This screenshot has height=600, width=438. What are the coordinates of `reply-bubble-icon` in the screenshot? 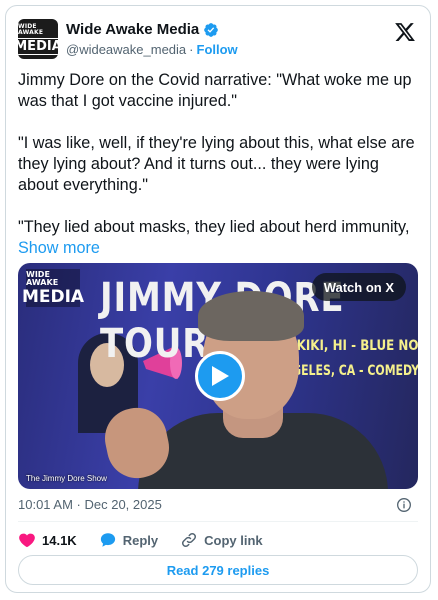 It's located at (107, 540).